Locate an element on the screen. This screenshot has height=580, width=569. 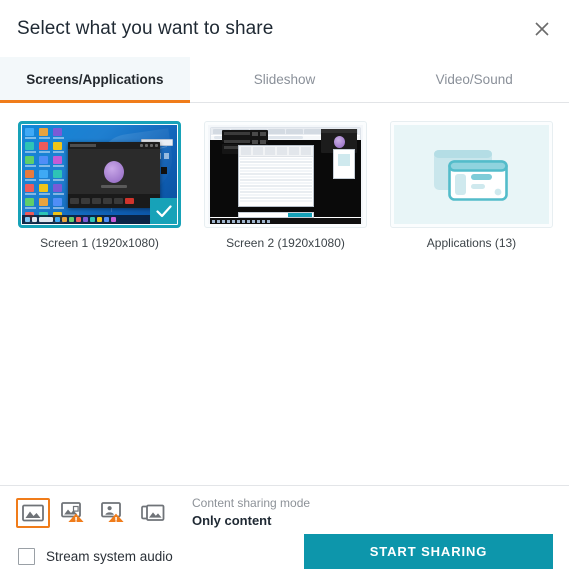
source-item-screen-2: Screen 2 (1920x1080) is located at coordinates (285, 185).